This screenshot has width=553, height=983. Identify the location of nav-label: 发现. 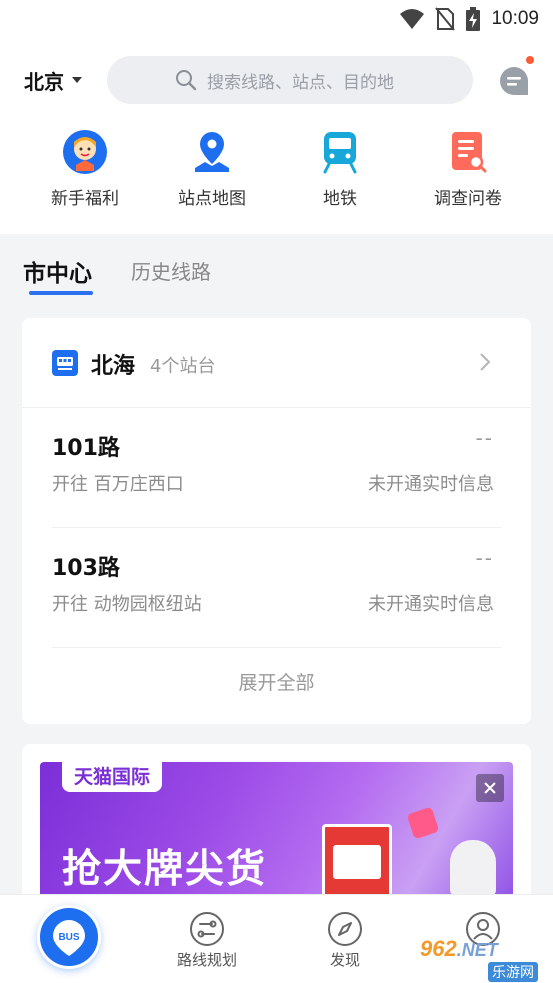
(344, 960).